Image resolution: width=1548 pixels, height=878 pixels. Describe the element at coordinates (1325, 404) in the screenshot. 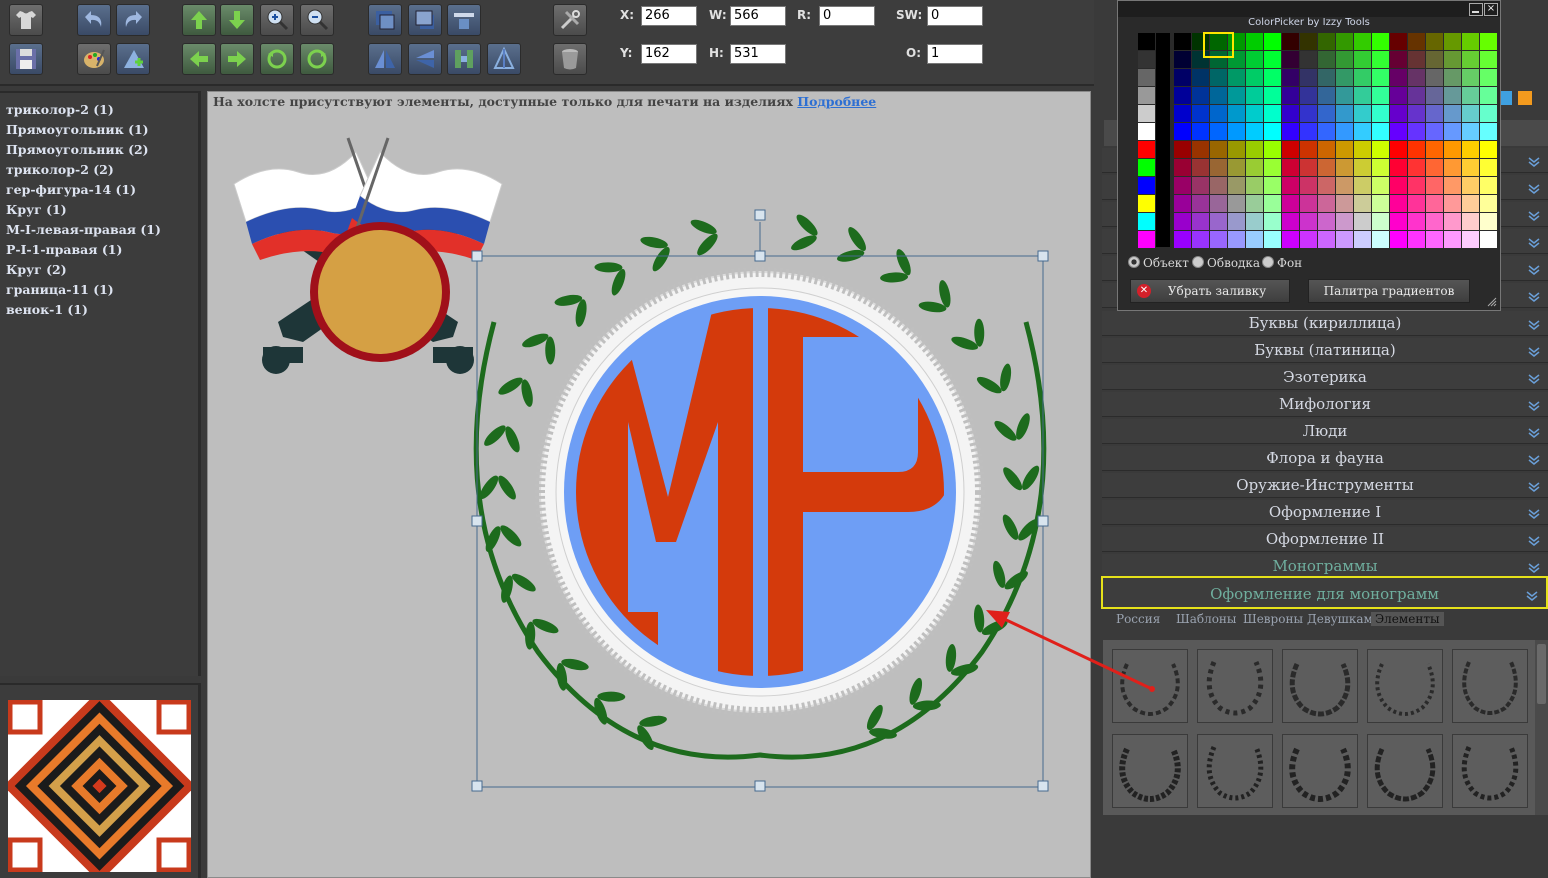

I see `category-mythology: Мифология` at that location.